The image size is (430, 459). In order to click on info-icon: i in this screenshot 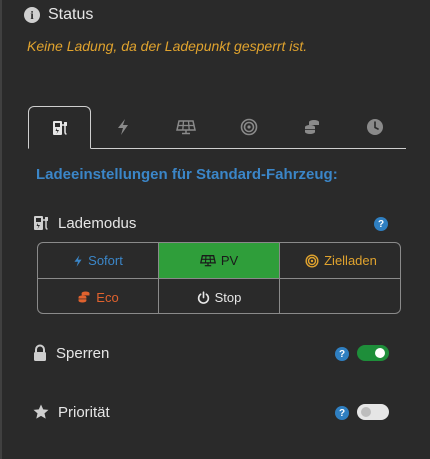, I will do `click(32, 15)`.